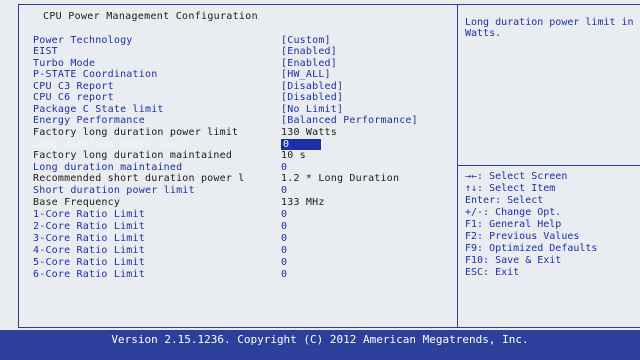  Describe the element at coordinates (293, 155) in the screenshot. I see `setting-value: 10 s` at that location.